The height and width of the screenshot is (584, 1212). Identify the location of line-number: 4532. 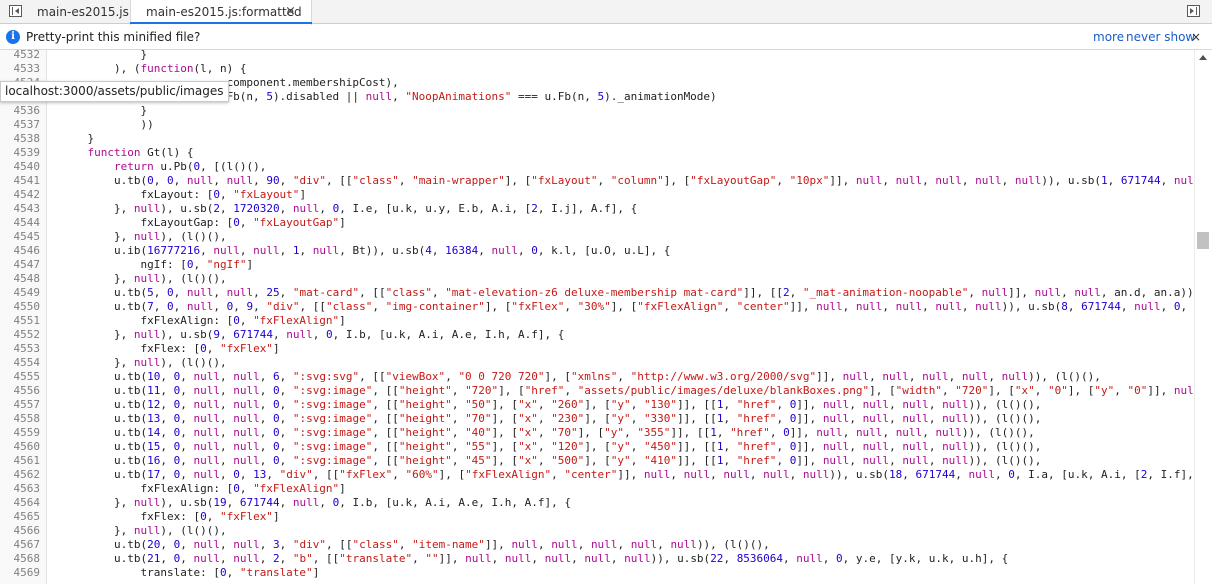
(20, 56).